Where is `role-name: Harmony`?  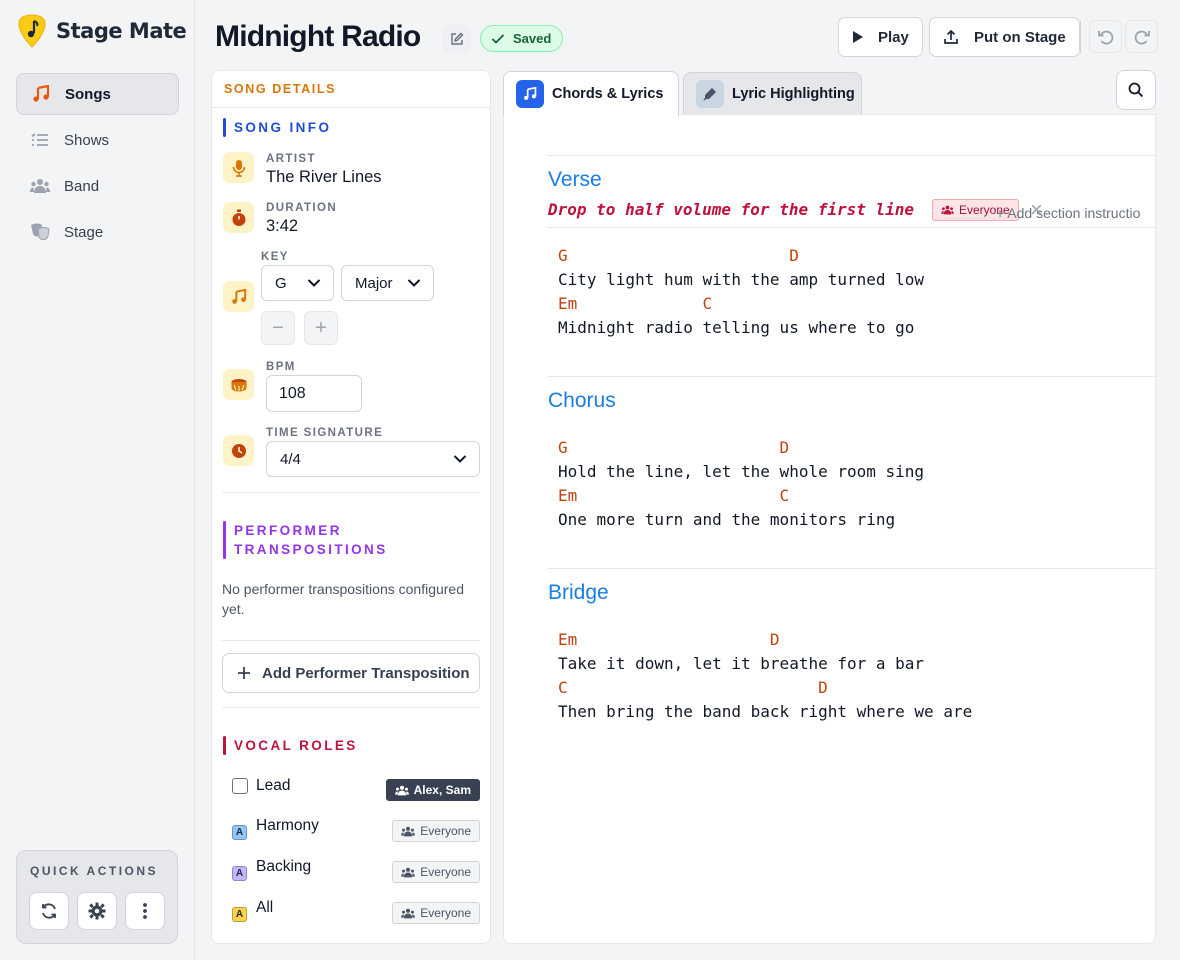
role-name: Harmony is located at coordinates (287, 825).